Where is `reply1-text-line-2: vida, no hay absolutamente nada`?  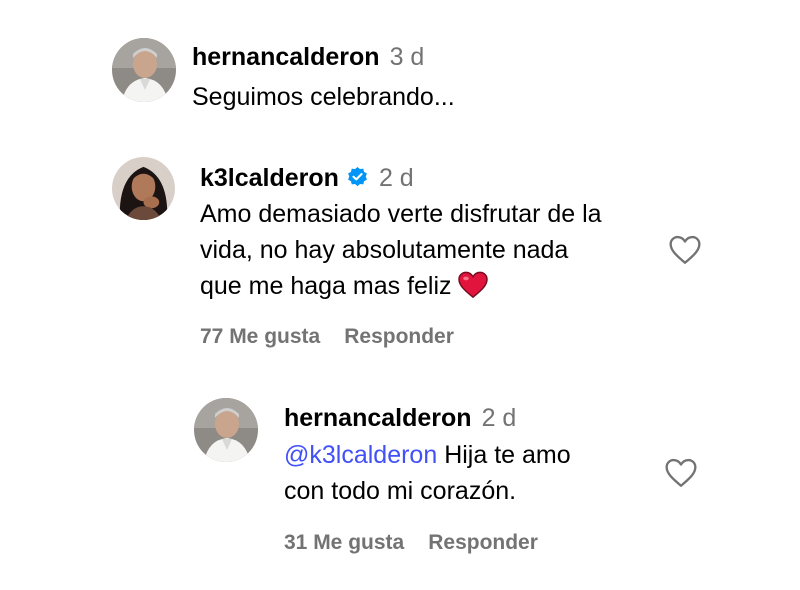 reply1-text-line-2: vida, no hay absolutamente nada is located at coordinates (384, 250).